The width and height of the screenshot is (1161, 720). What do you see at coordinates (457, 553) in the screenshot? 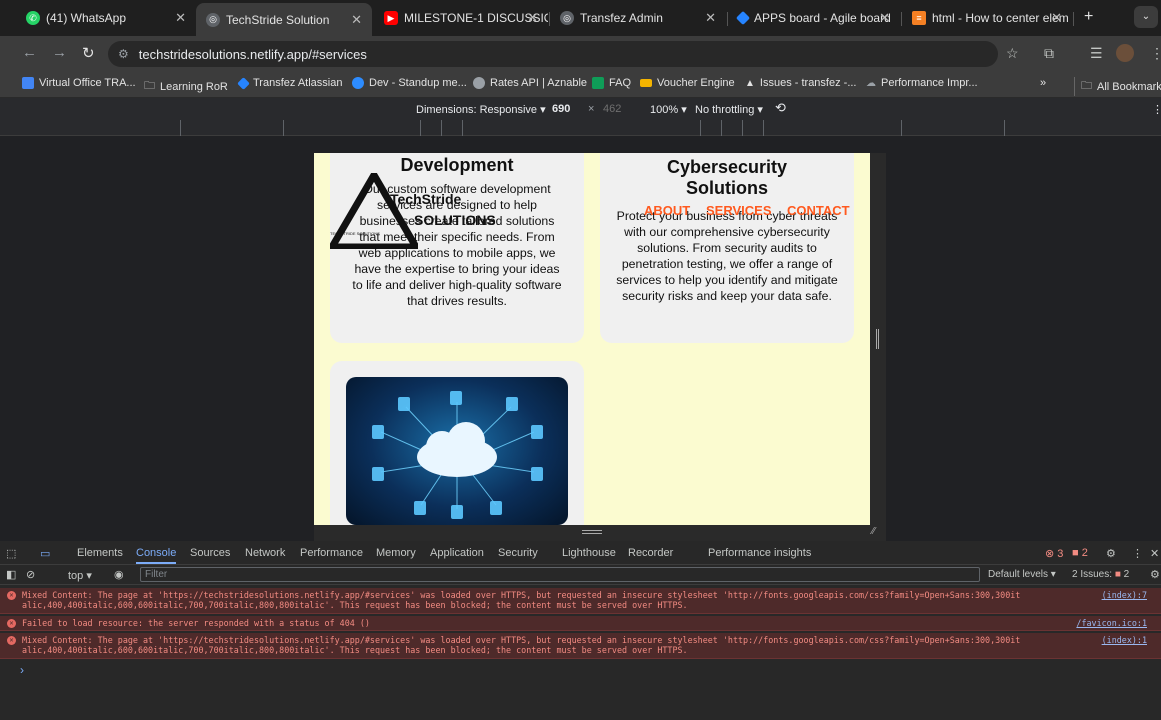
I see `tab-application: Application` at bounding box center [457, 553].